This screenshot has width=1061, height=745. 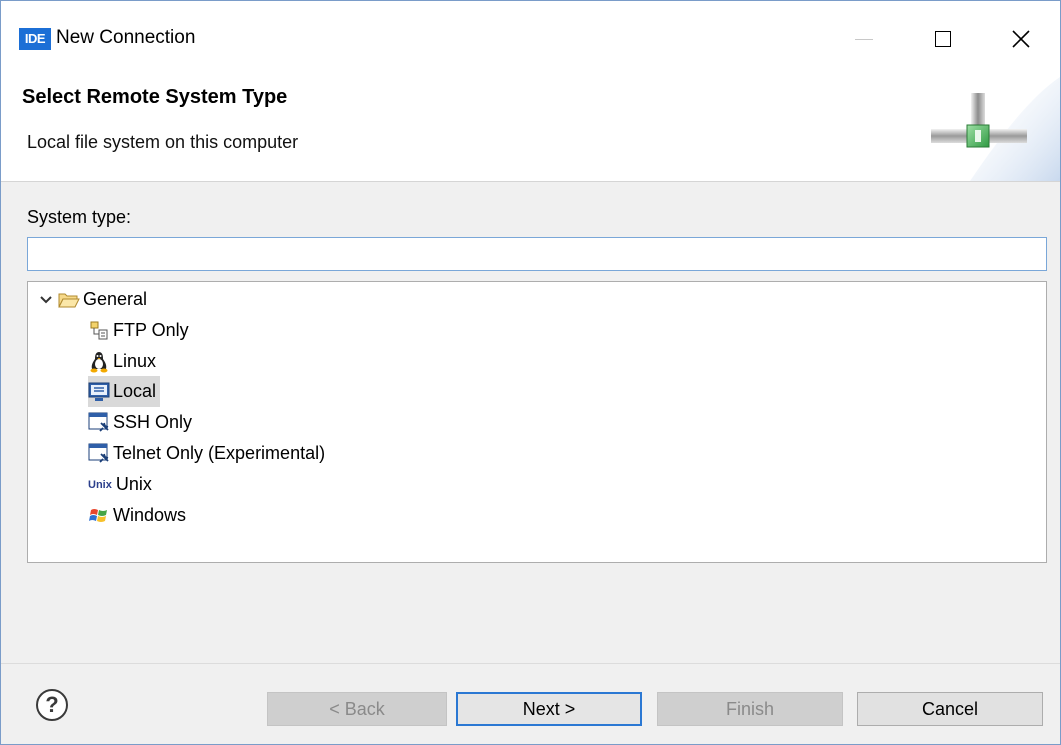 I want to click on minimize-button, so click(x=864, y=39).